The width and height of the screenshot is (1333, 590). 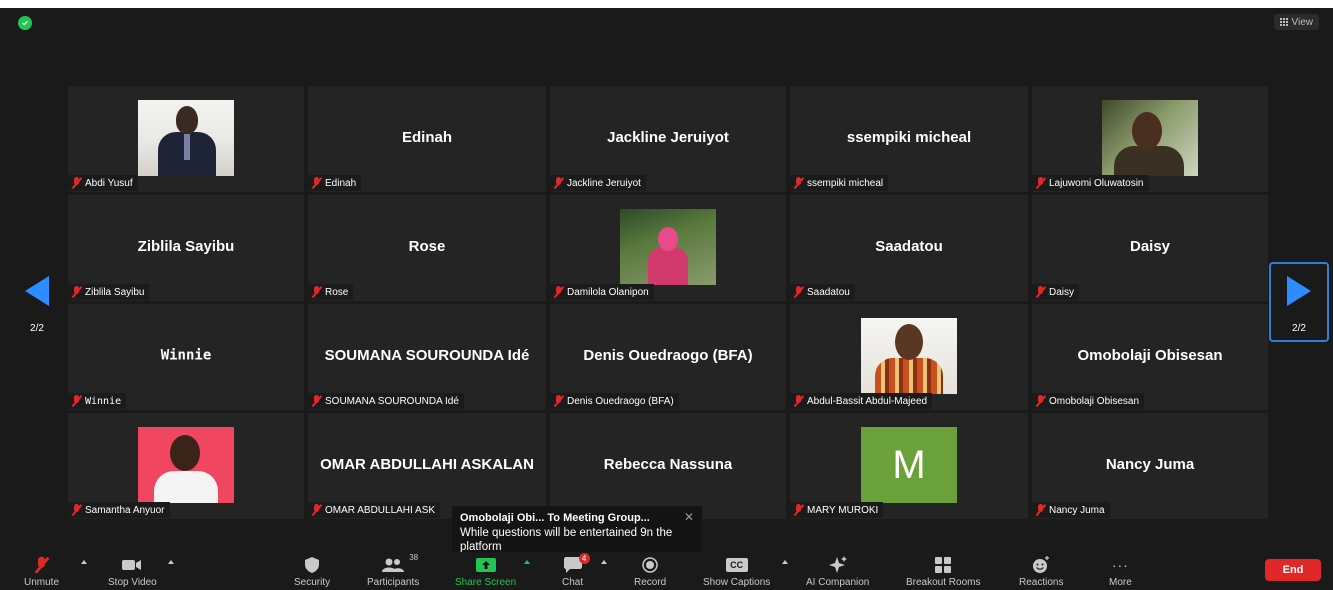 What do you see at coordinates (485, 572) in the screenshot?
I see `share-screen-button: Share Screen` at bounding box center [485, 572].